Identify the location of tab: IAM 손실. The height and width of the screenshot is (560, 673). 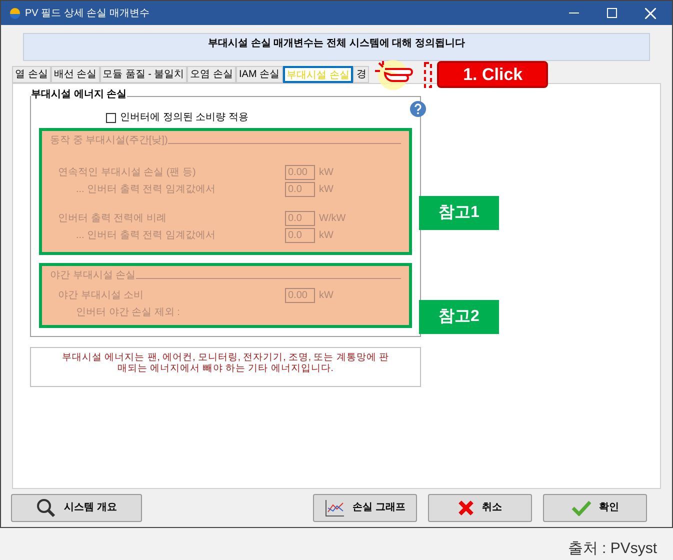
(259, 74).